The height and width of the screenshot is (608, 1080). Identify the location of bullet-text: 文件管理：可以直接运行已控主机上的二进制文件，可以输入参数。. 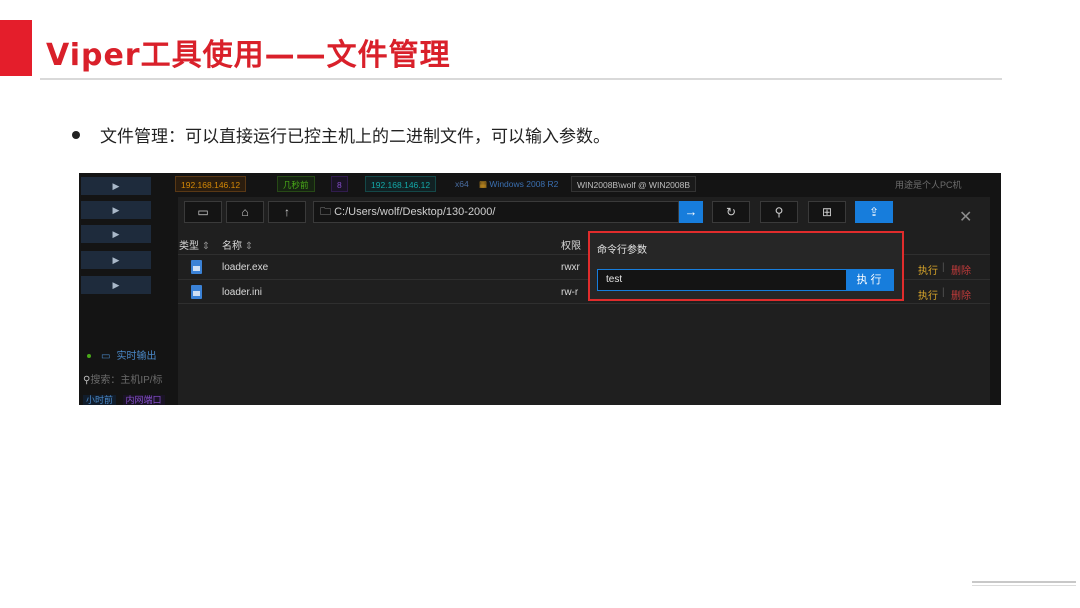
(355, 137).